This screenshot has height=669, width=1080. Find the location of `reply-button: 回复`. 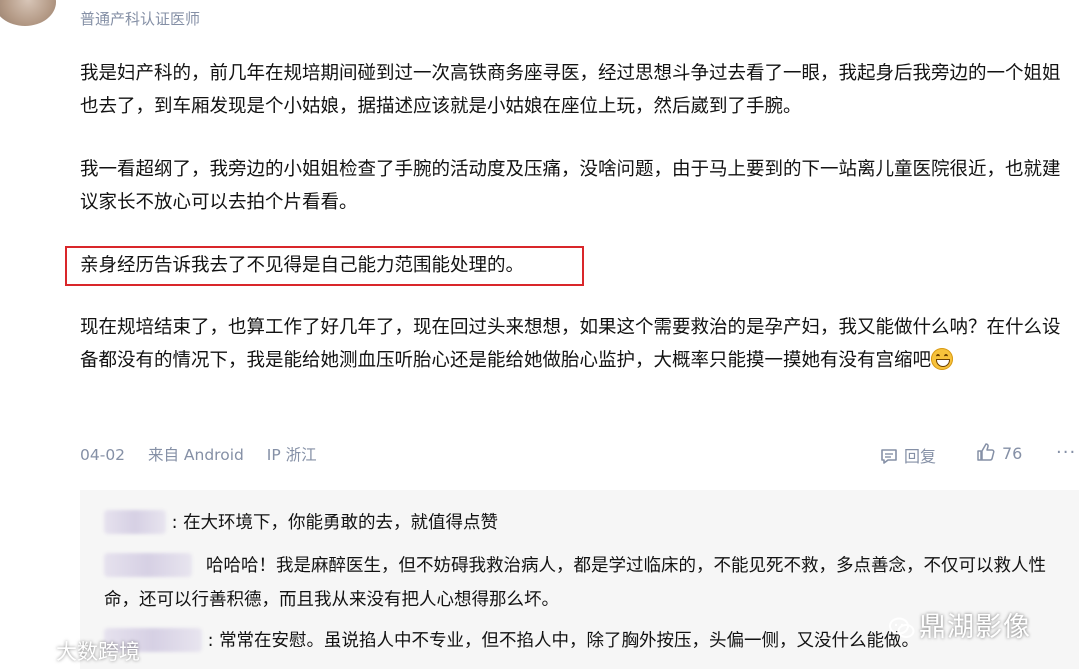

reply-button: 回复 is located at coordinates (908, 455).